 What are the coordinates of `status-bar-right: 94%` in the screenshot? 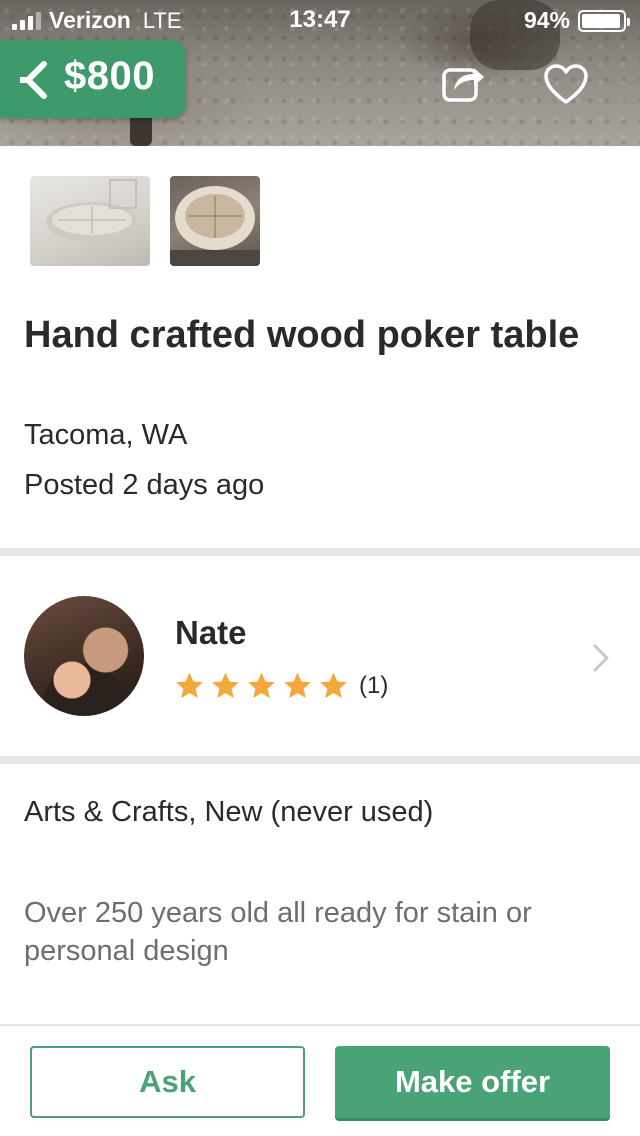 It's located at (576, 20).